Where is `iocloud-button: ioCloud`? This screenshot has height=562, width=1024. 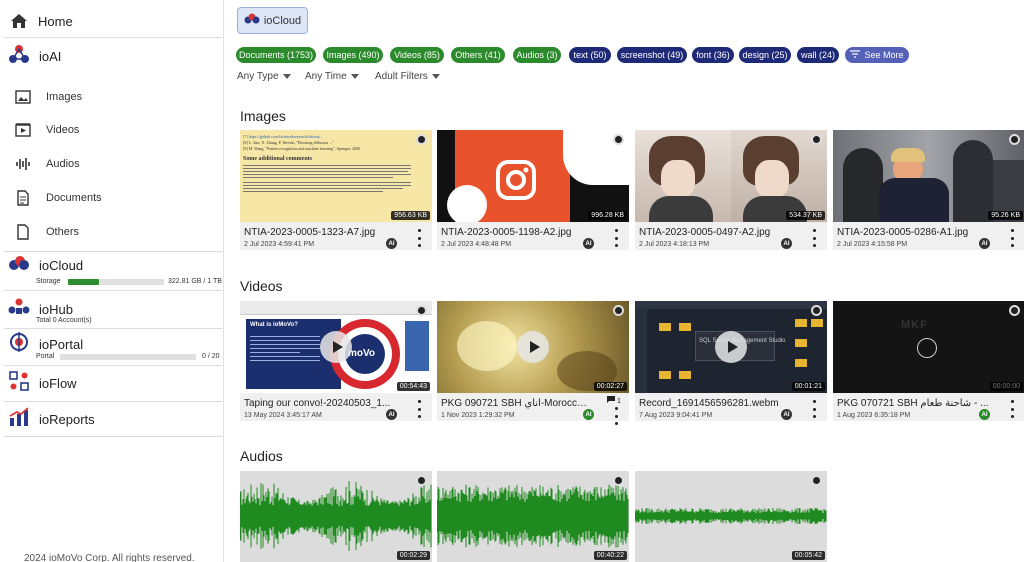 iocloud-button: ioCloud is located at coordinates (272, 20).